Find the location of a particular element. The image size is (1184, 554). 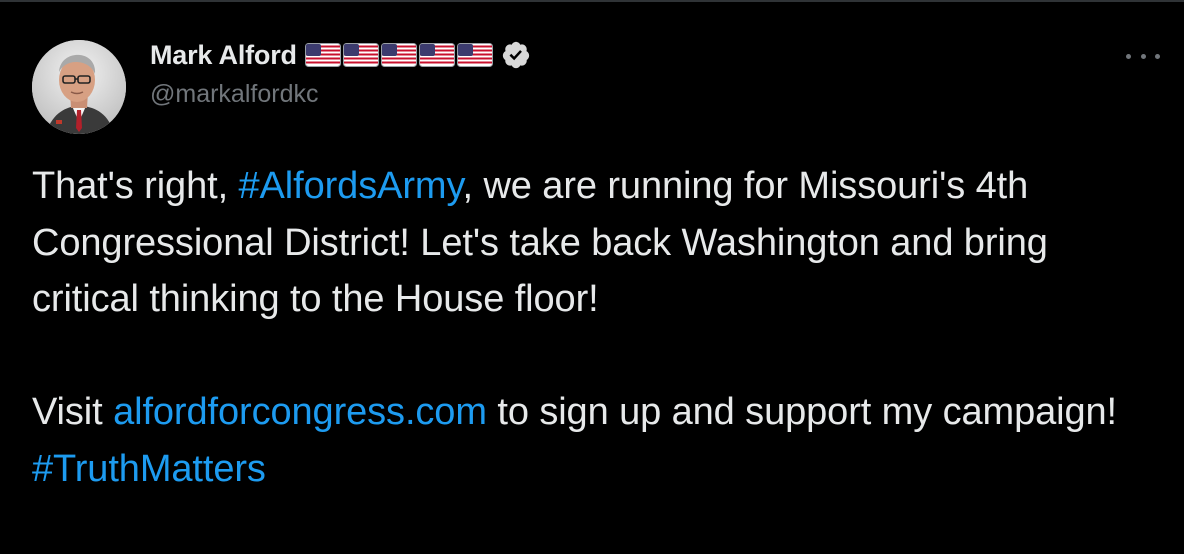

avatar is located at coordinates (79, 87).